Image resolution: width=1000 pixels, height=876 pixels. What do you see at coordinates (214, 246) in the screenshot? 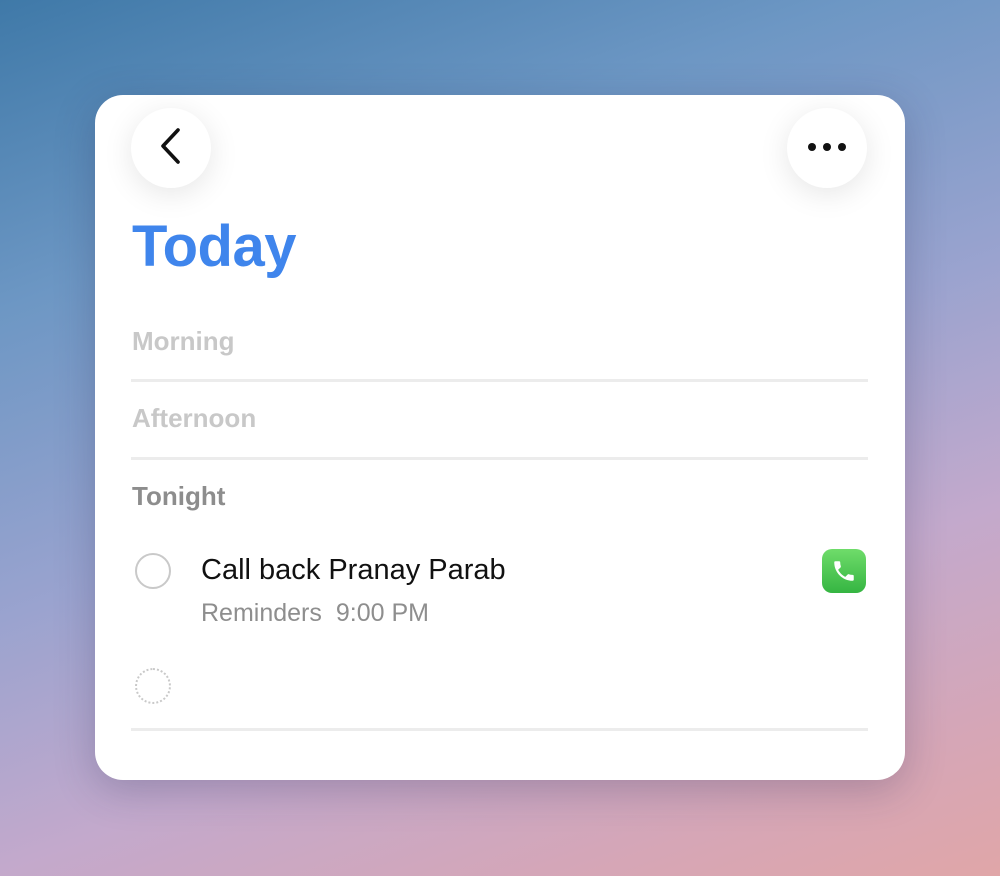
I see `page-title: Today` at bounding box center [214, 246].